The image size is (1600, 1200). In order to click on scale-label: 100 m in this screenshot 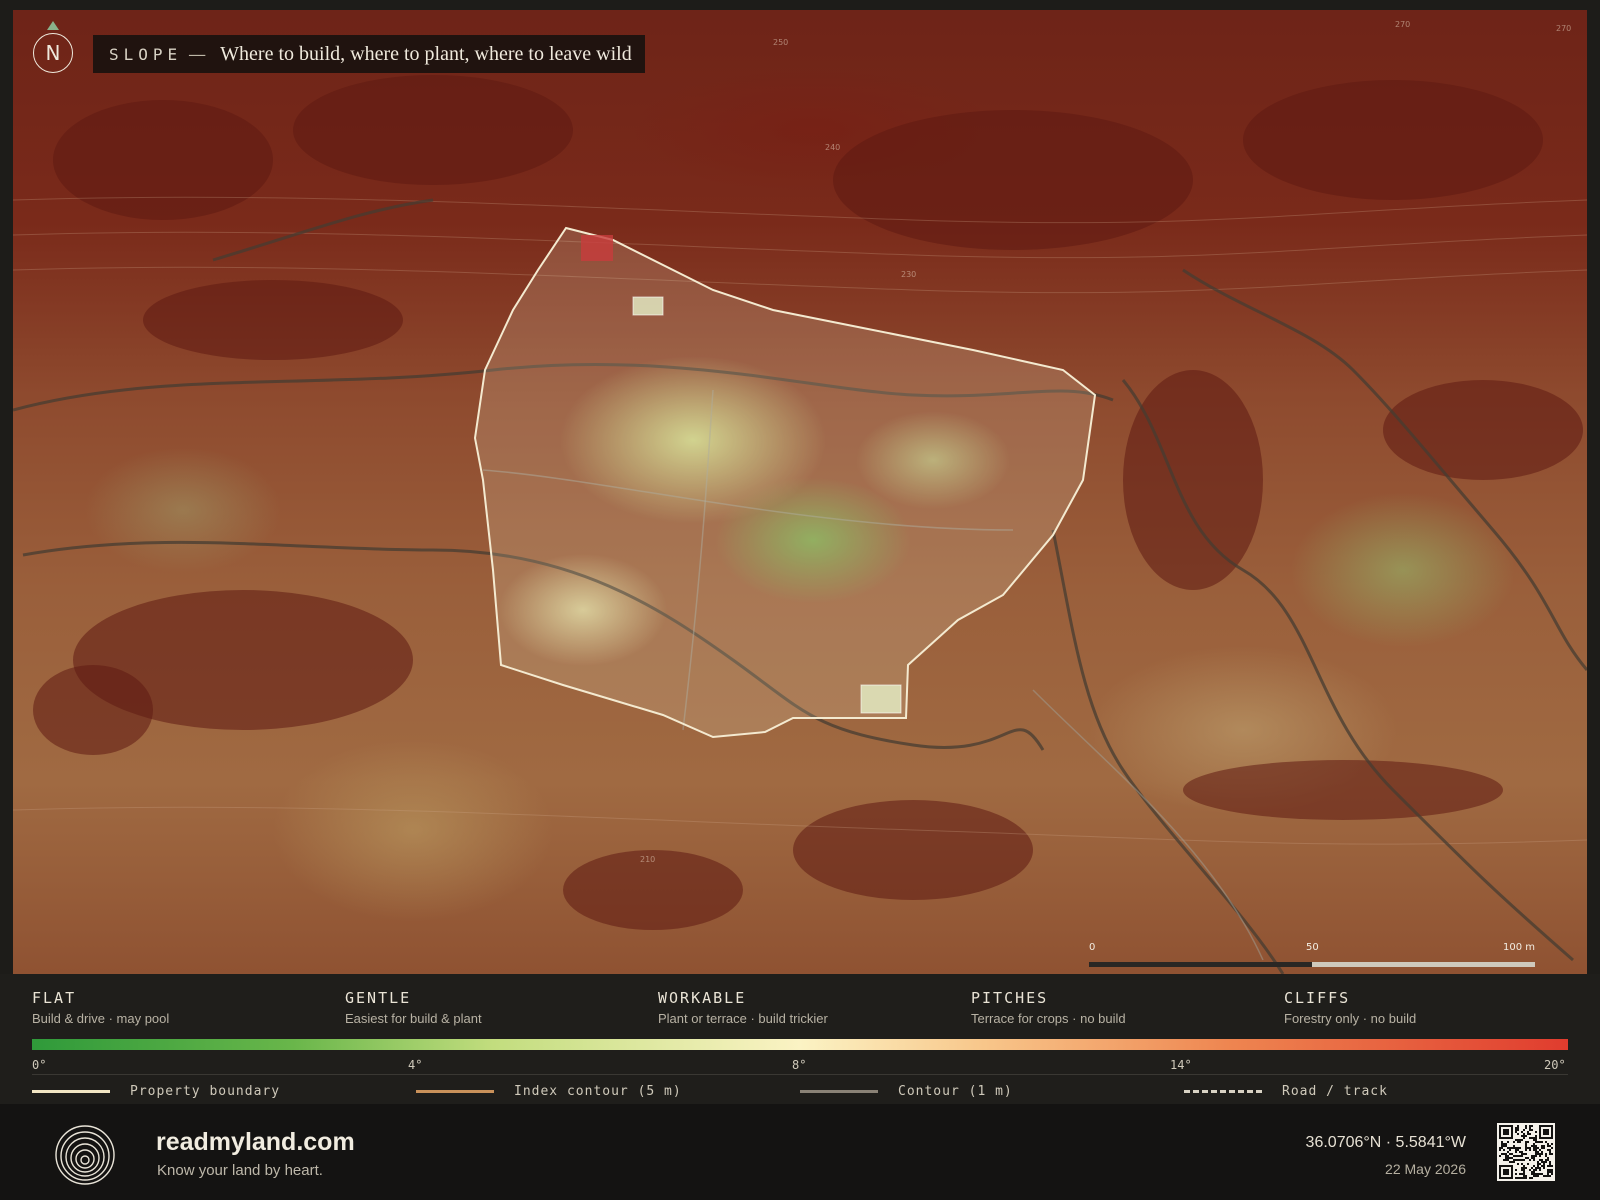, I will do `click(1518, 947)`.